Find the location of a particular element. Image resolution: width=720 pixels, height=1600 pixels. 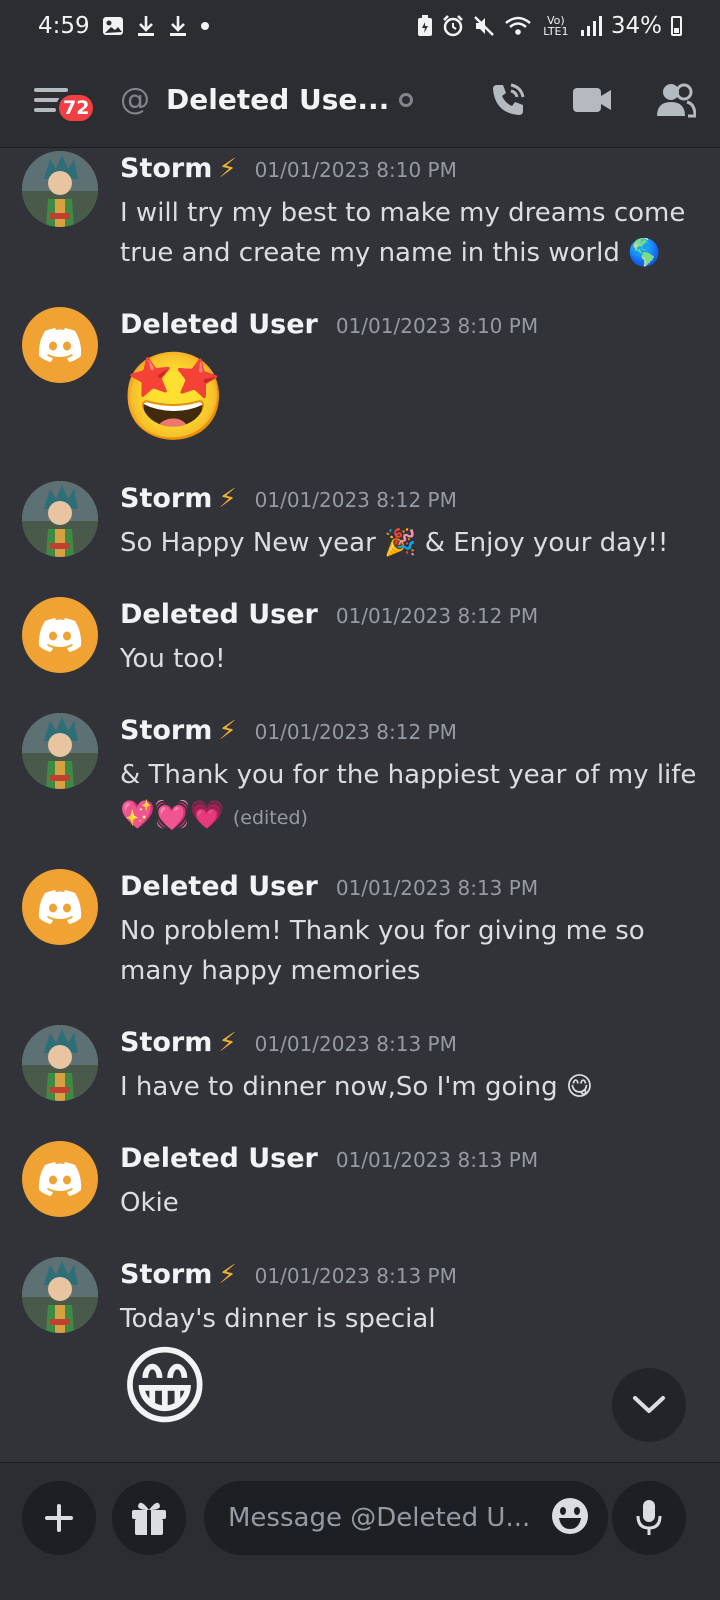

video-icon is located at coordinates (592, 100).